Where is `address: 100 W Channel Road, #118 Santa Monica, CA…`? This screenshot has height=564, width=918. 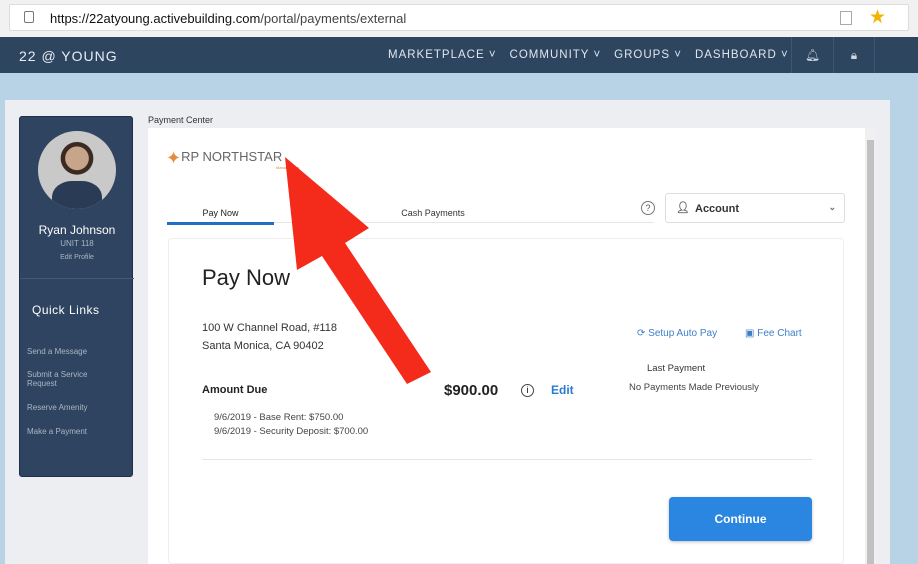 address: 100 W Channel Road, #118 Santa Monica, CA… is located at coordinates (269, 337).